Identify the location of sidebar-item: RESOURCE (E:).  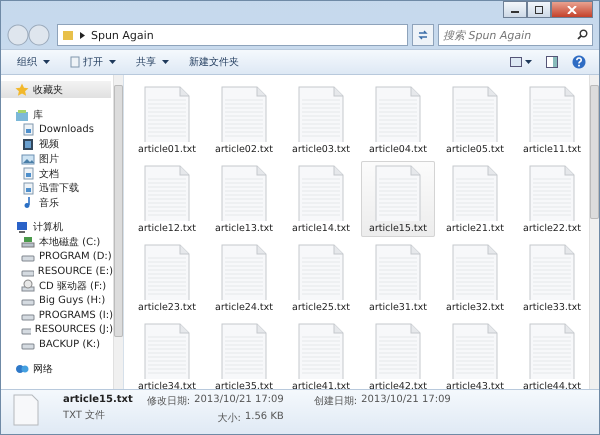
(57, 271).